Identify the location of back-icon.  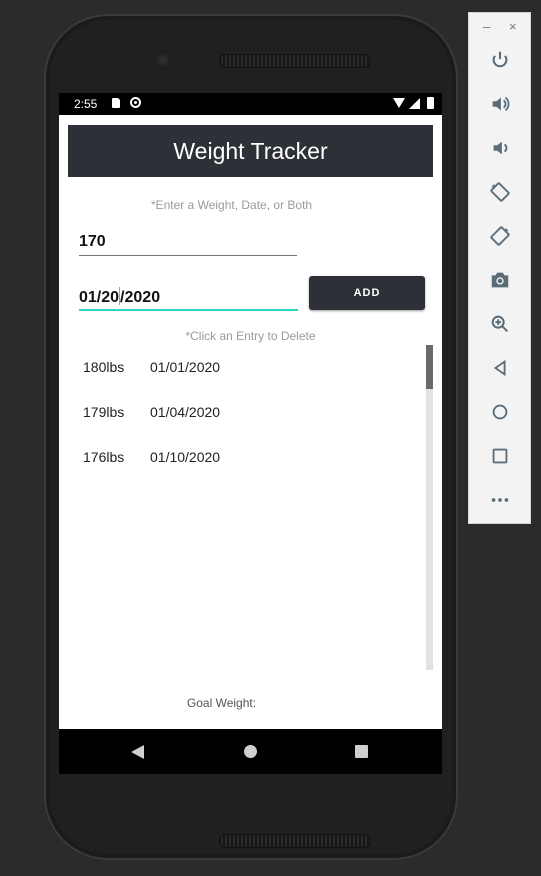
(500, 368).